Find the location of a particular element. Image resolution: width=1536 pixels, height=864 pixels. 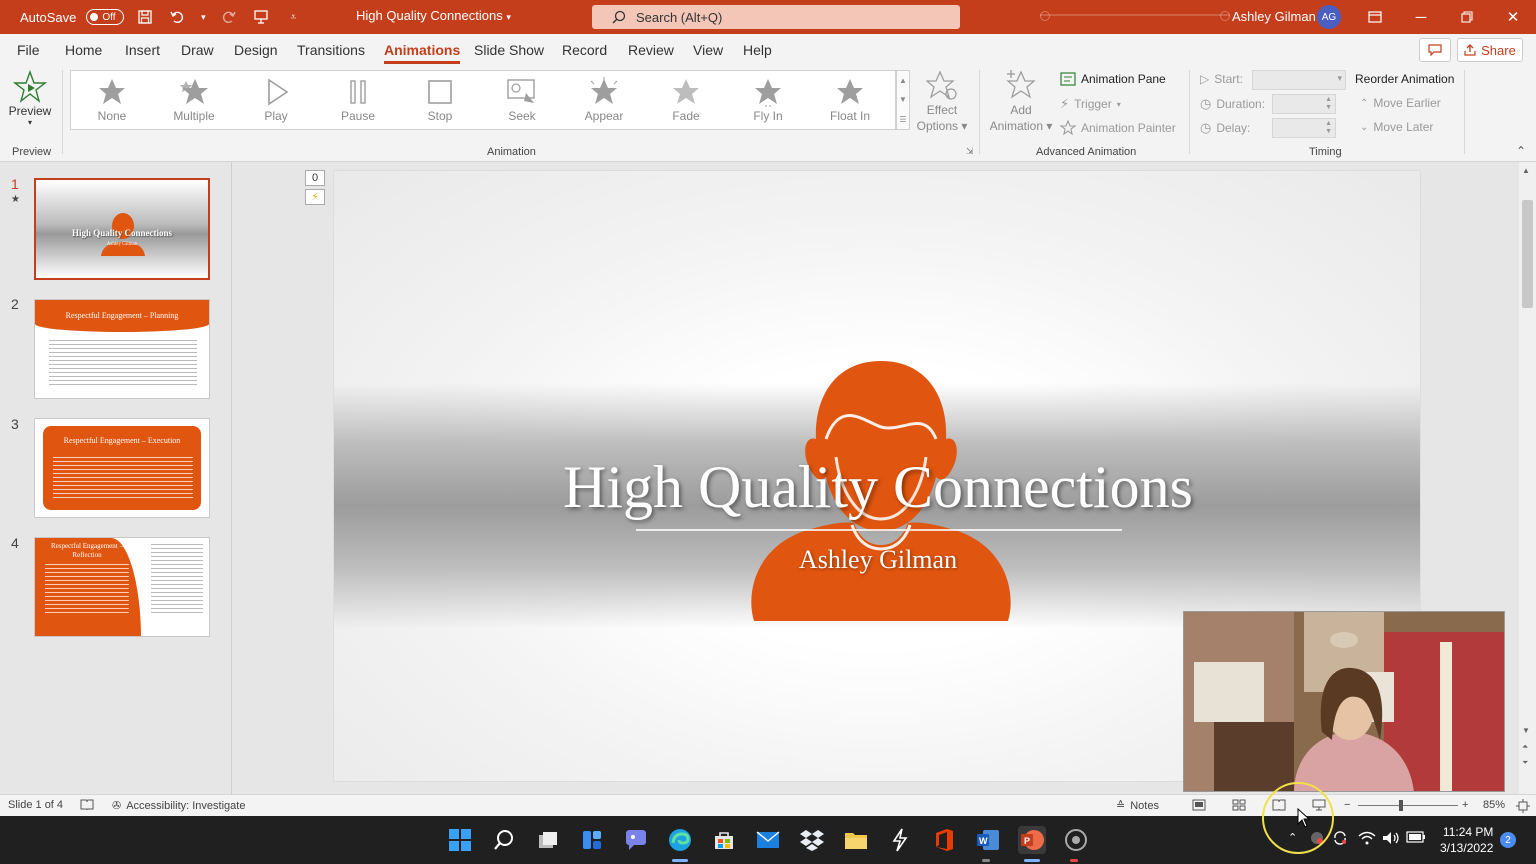

slide-subtitle: Ashley Gilman is located at coordinates (877, 560).